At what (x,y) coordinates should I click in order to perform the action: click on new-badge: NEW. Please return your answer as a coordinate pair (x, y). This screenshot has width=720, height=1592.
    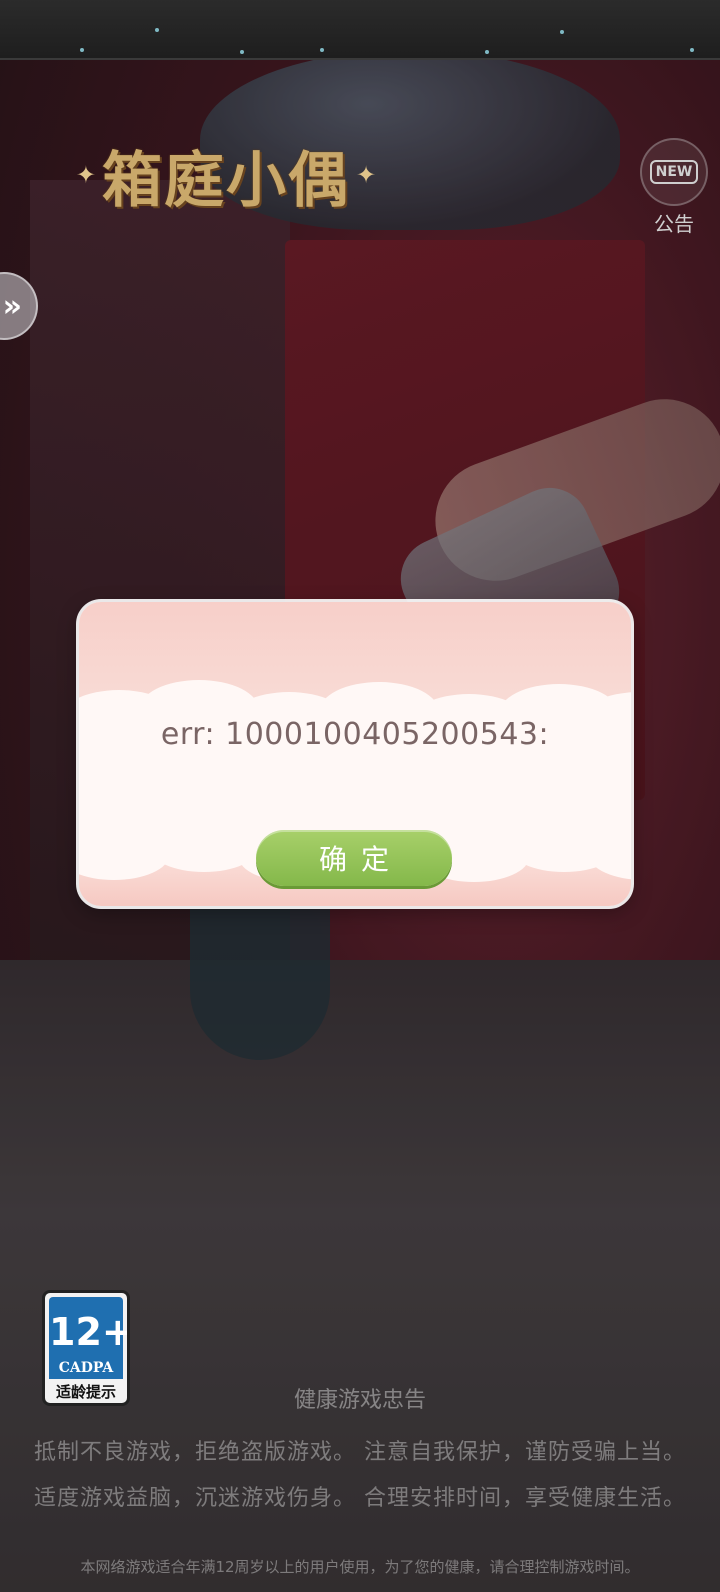
    Looking at the image, I should click on (674, 172).